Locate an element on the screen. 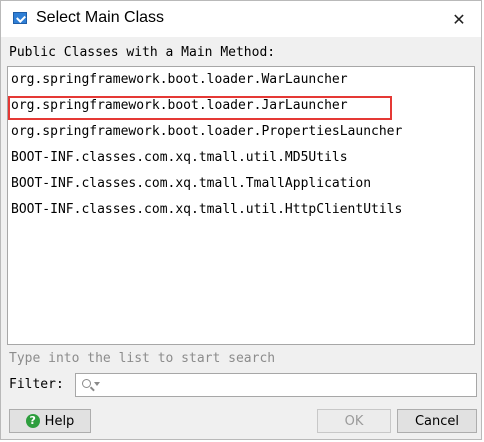  cancel-button: Cancel is located at coordinates (437, 421).